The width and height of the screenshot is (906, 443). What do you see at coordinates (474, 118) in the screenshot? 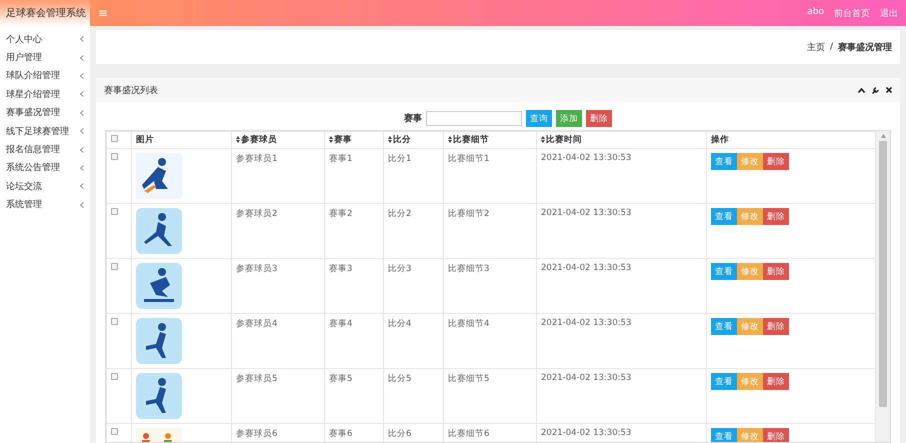
I see `search-field` at bounding box center [474, 118].